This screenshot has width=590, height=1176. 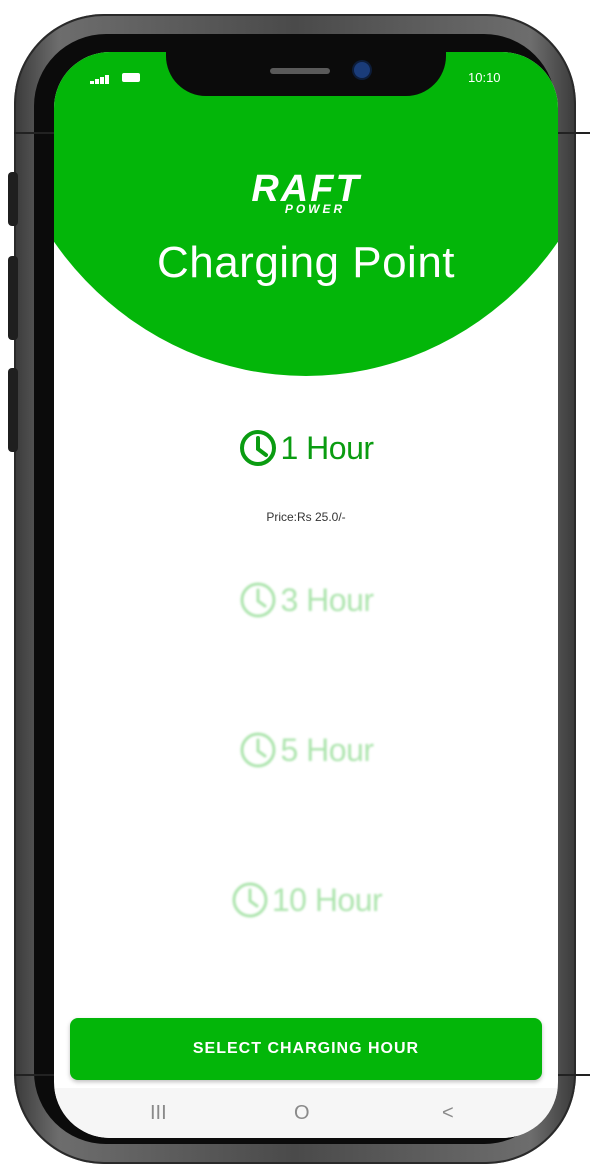 I want to click on option-label: 10 Hour, so click(x=327, y=899).